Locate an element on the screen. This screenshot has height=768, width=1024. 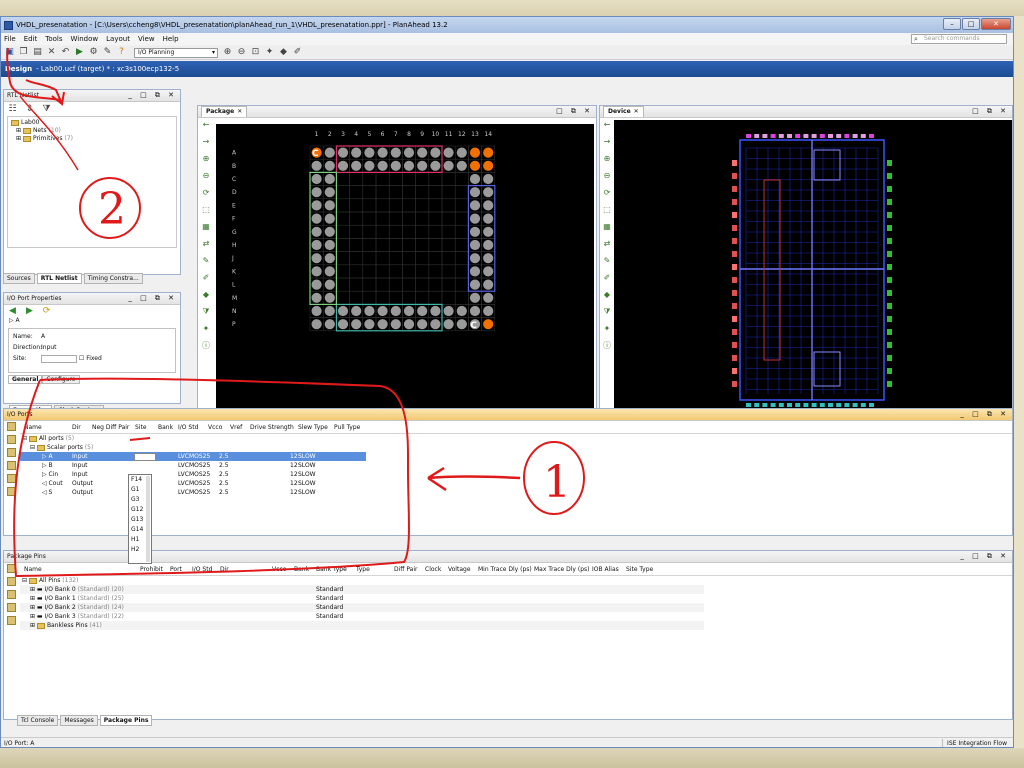
menu-view: View is located at coordinates (146, 39).